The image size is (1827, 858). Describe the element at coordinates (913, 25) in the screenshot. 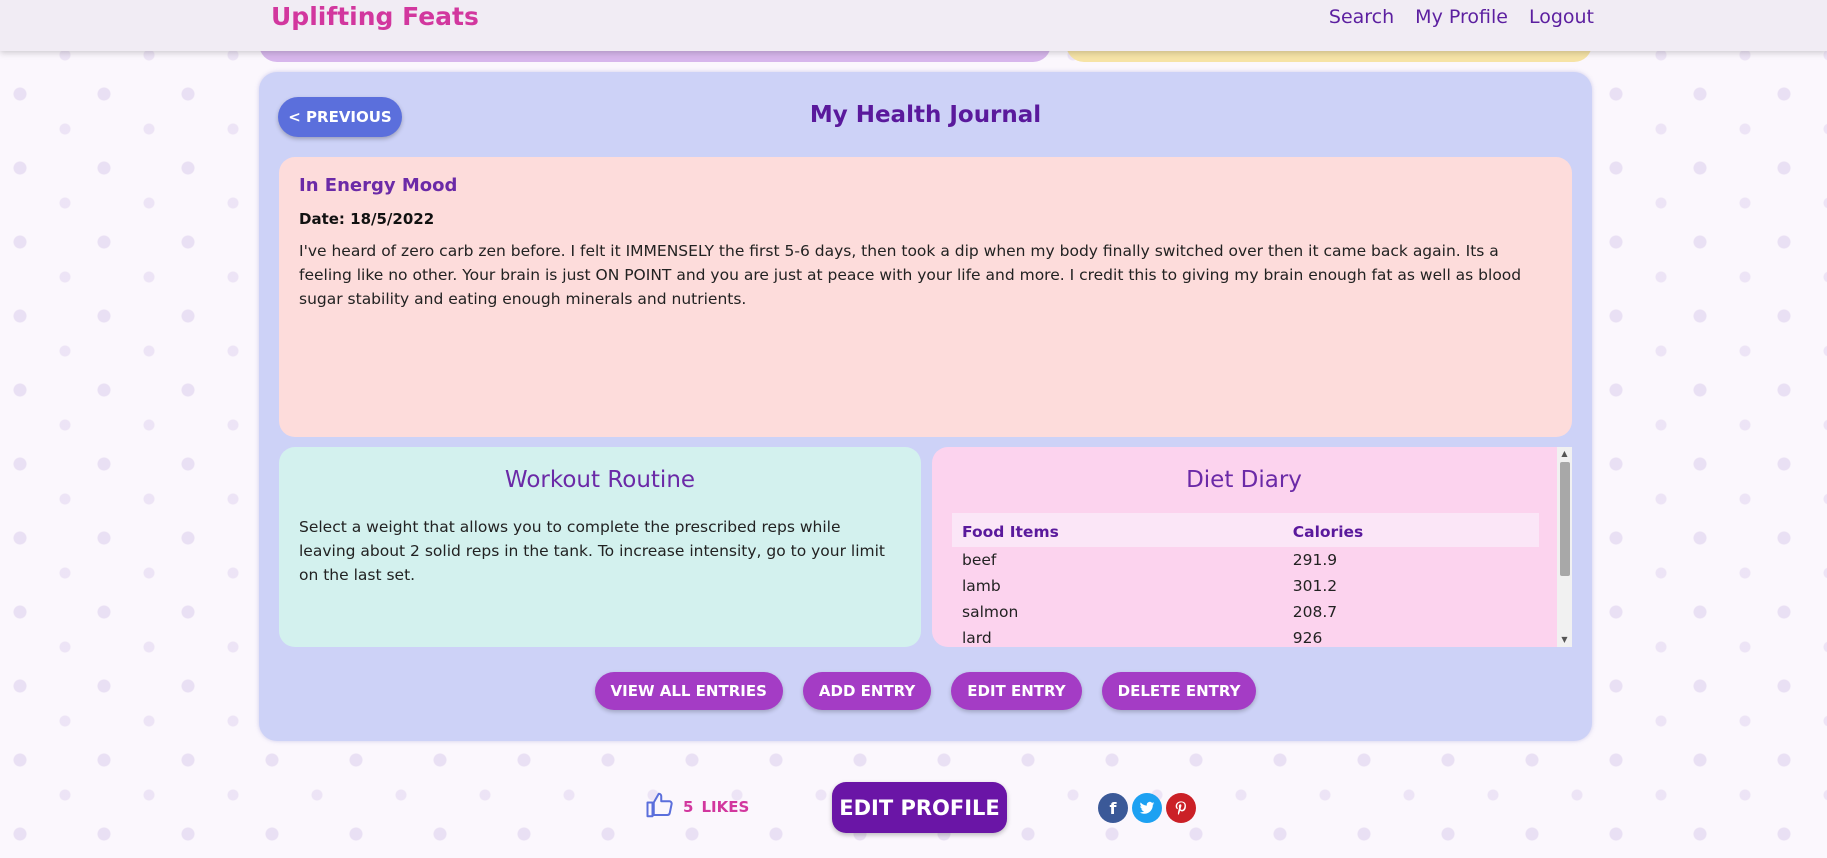

I see `top-navbar: Uplifting Feats Search My Profile Logout` at that location.